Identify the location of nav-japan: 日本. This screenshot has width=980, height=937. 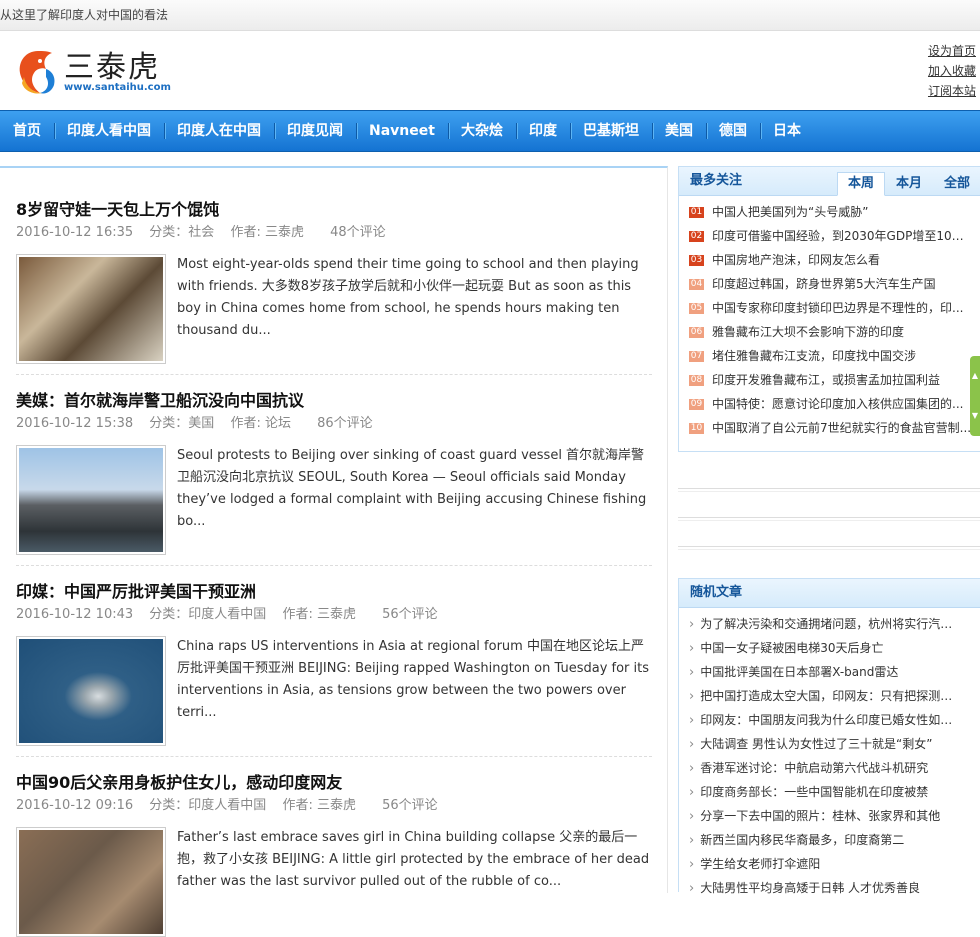
(786, 131).